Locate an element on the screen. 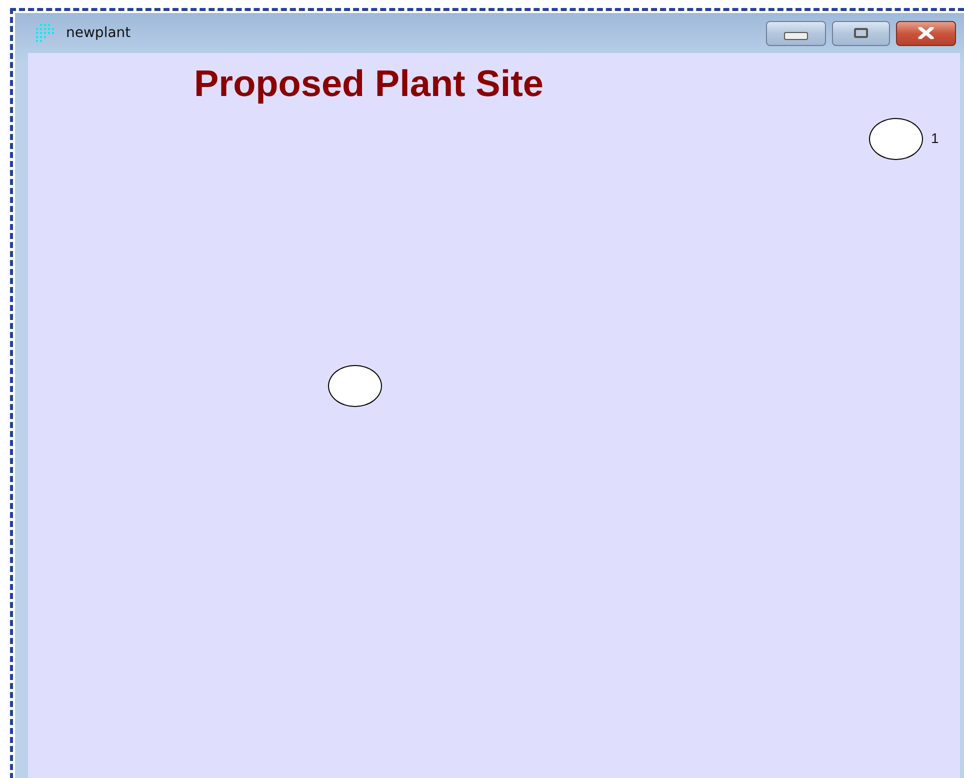 Image resolution: width=964 pixels, height=778 pixels. restore-button is located at coordinates (861, 33).